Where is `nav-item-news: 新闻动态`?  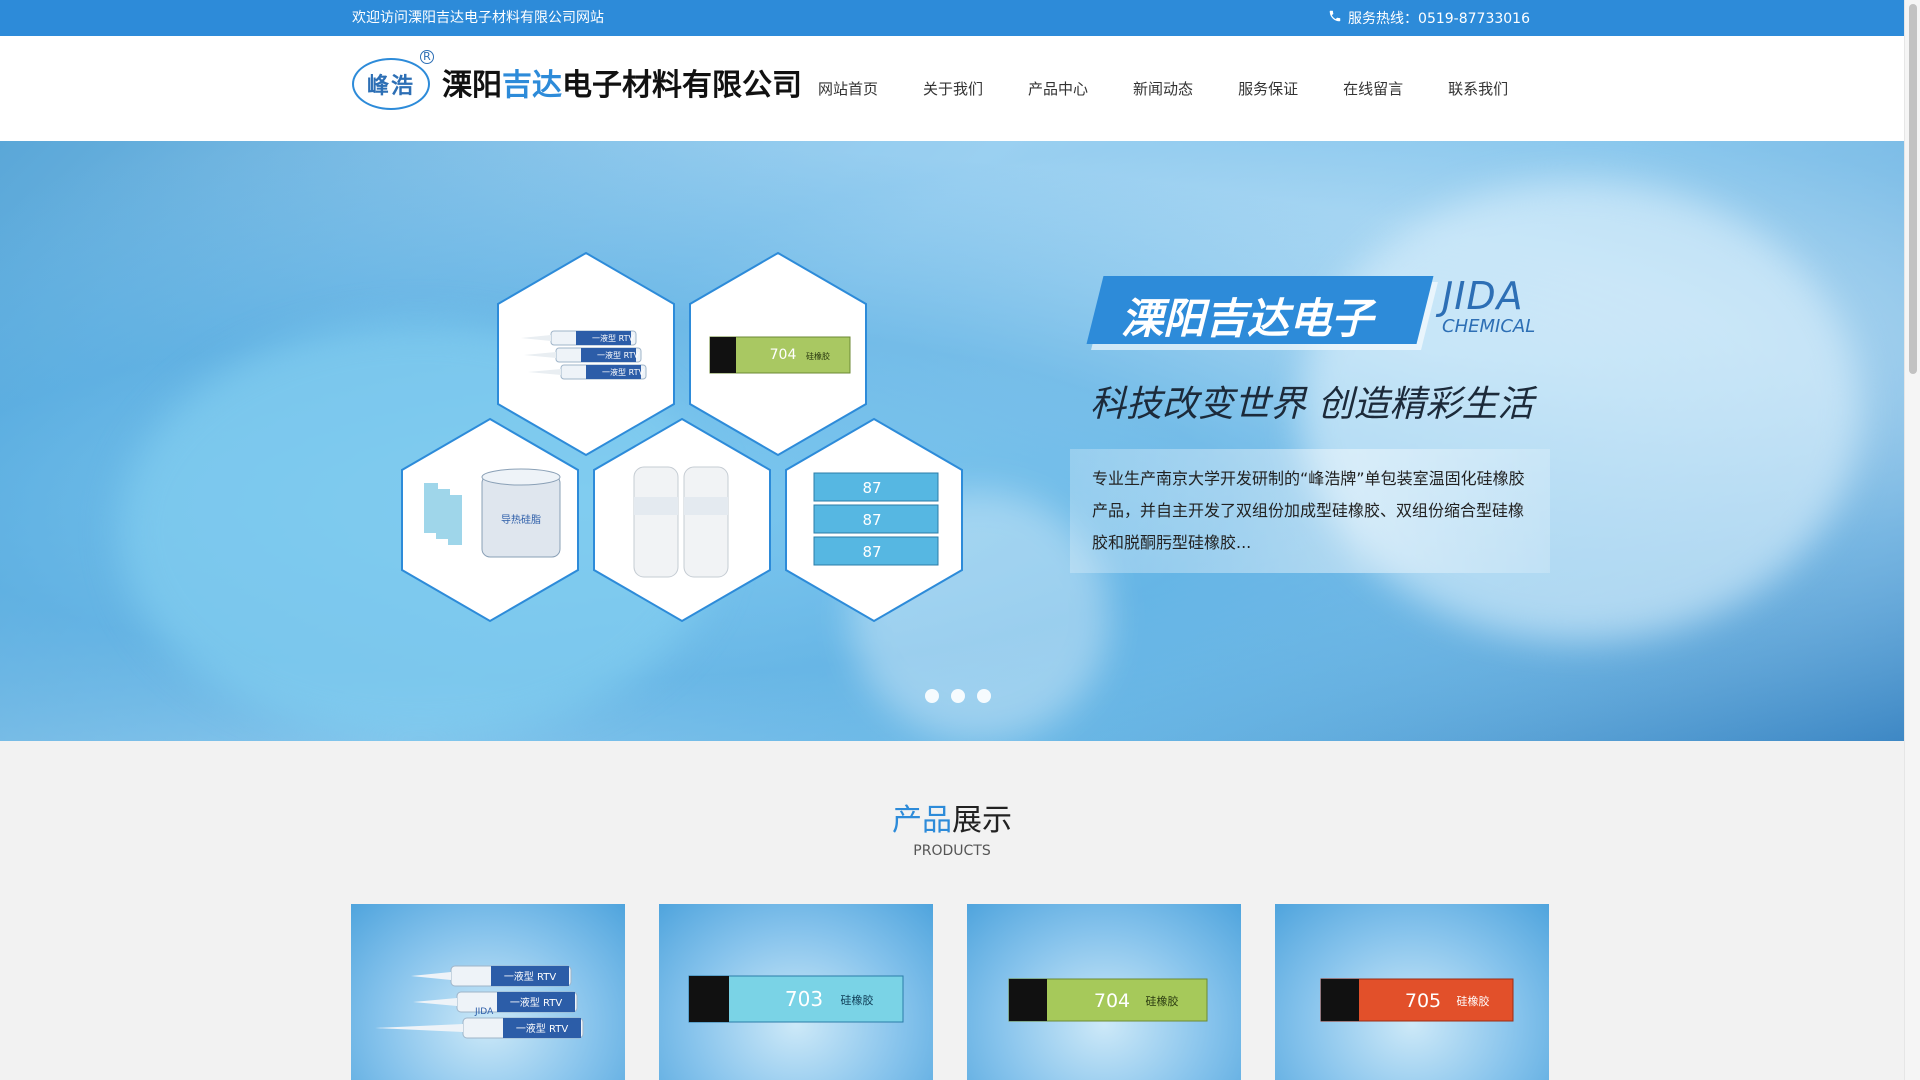 nav-item-news: 新闻动态 is located at coordinates (1163, 88).